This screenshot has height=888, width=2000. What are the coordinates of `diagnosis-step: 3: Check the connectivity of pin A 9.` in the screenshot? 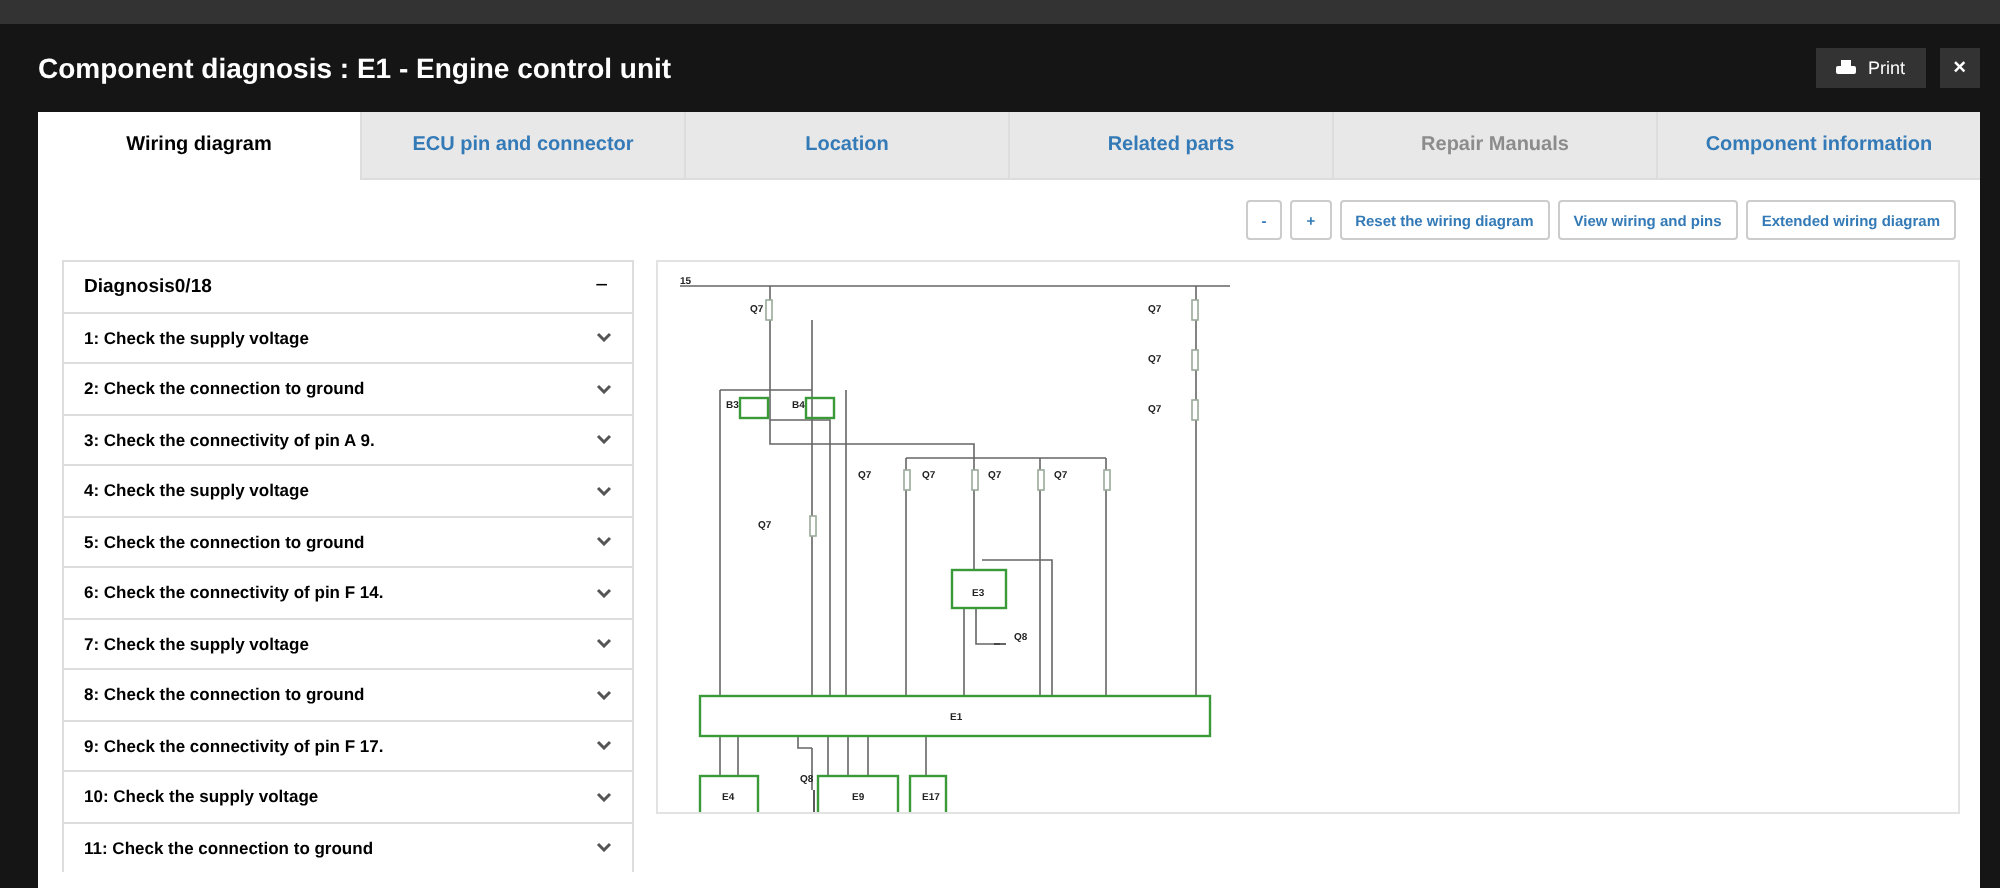 It's located at (229, 439).